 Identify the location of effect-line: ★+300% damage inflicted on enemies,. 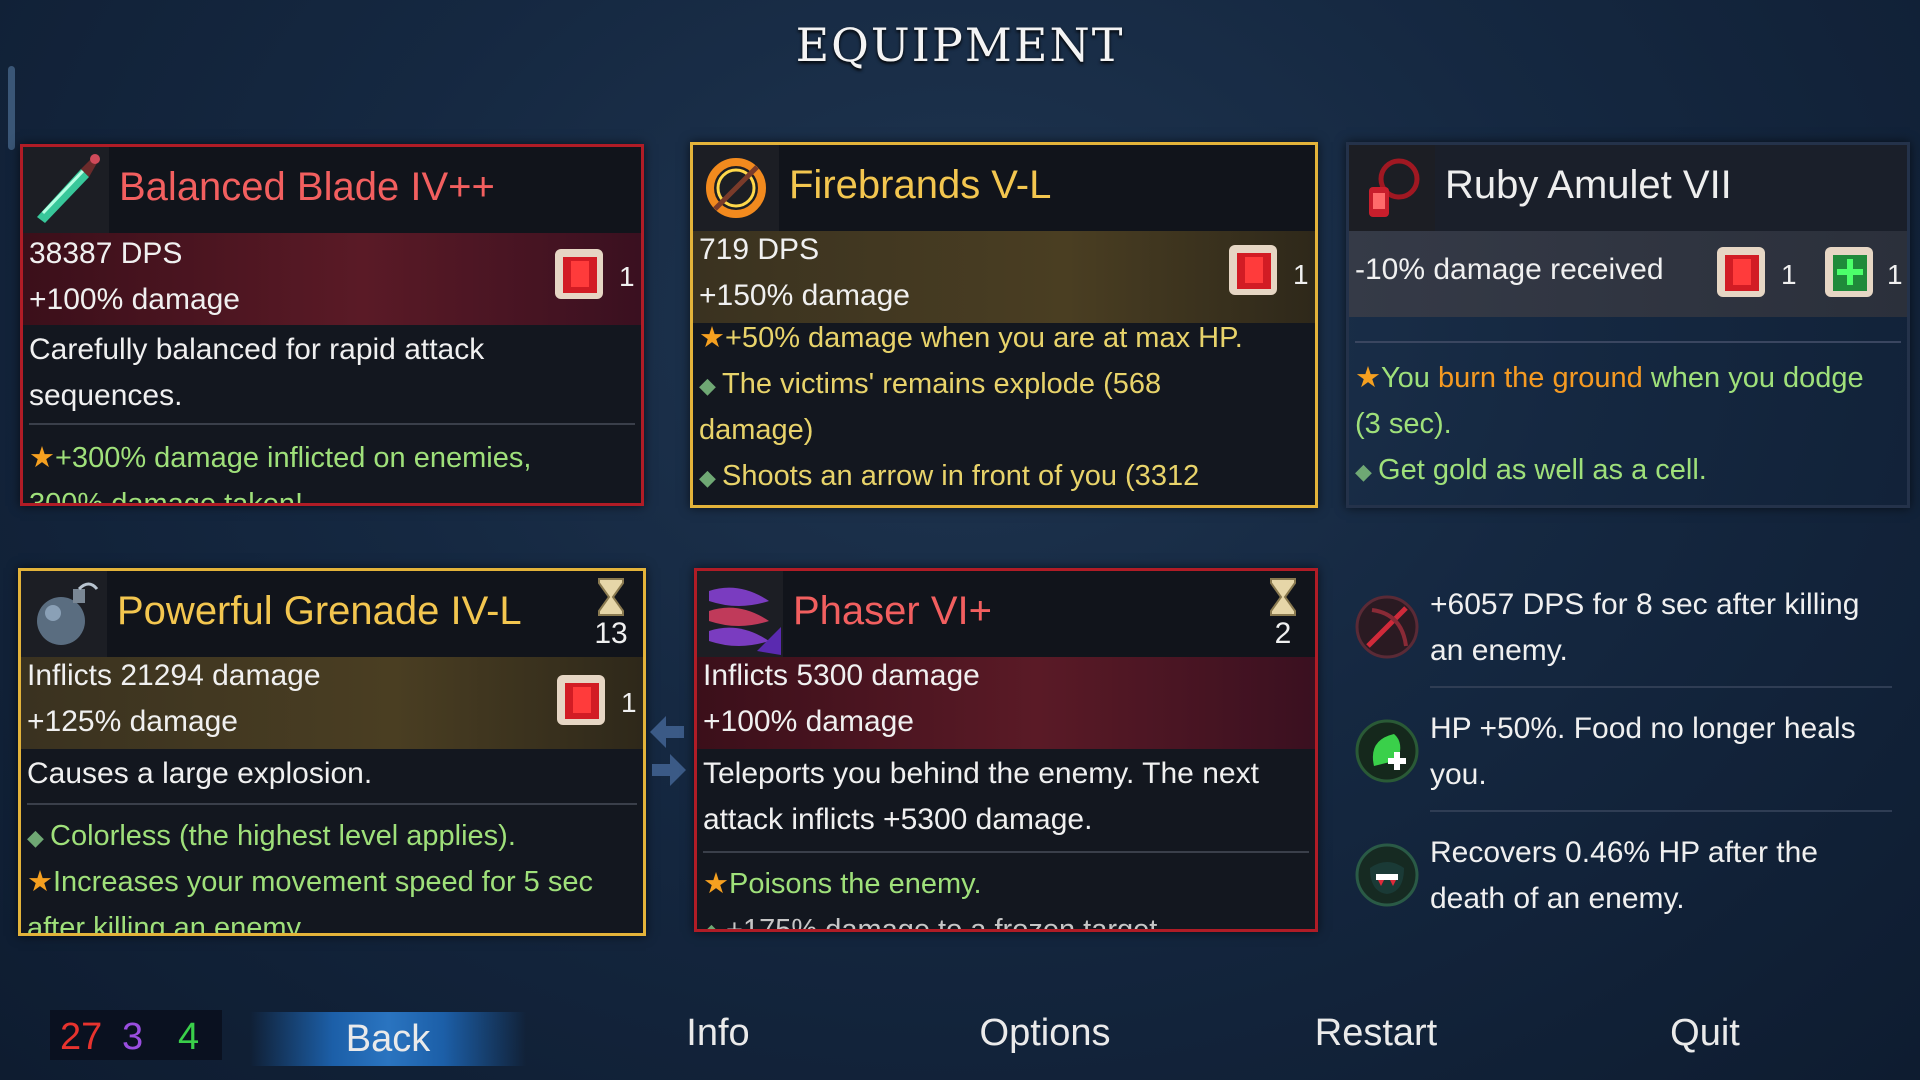
(280, 458).